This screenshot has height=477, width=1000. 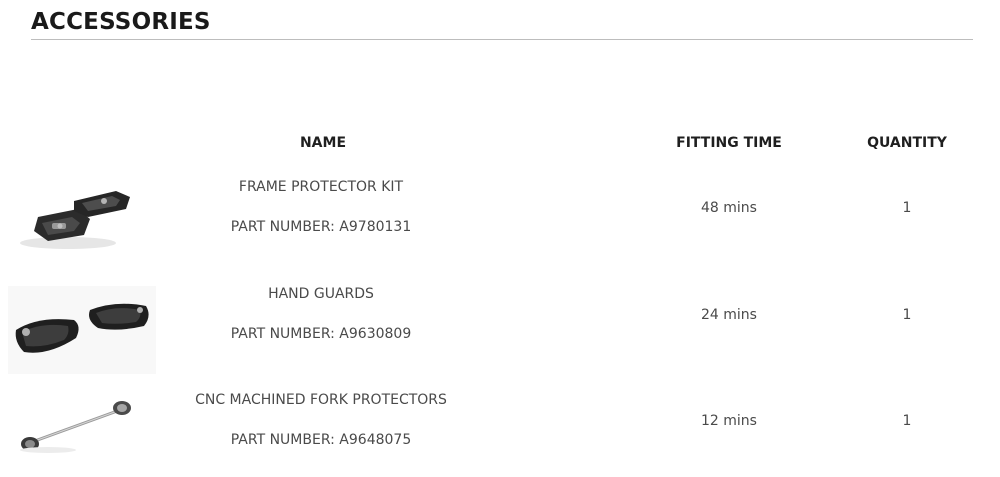 I want to click on product-name: CNC MACHINED FORK PROTECTORS, so click(x=321, y=400).